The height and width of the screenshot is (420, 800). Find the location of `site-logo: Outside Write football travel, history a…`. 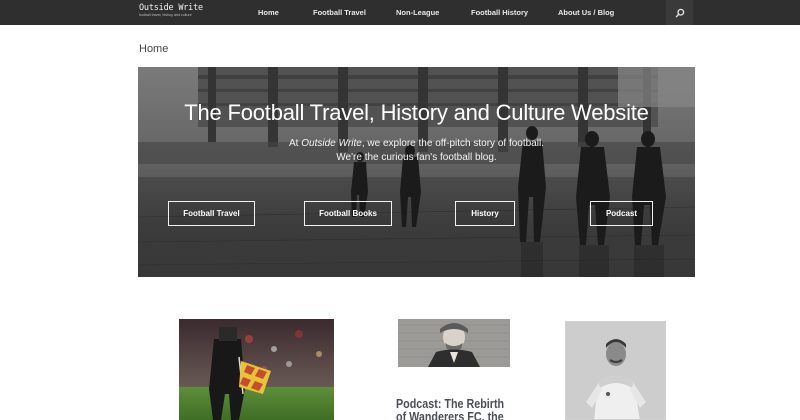

site-logo: Outside Write football travel, history a… is located at coordinates (174, 12).